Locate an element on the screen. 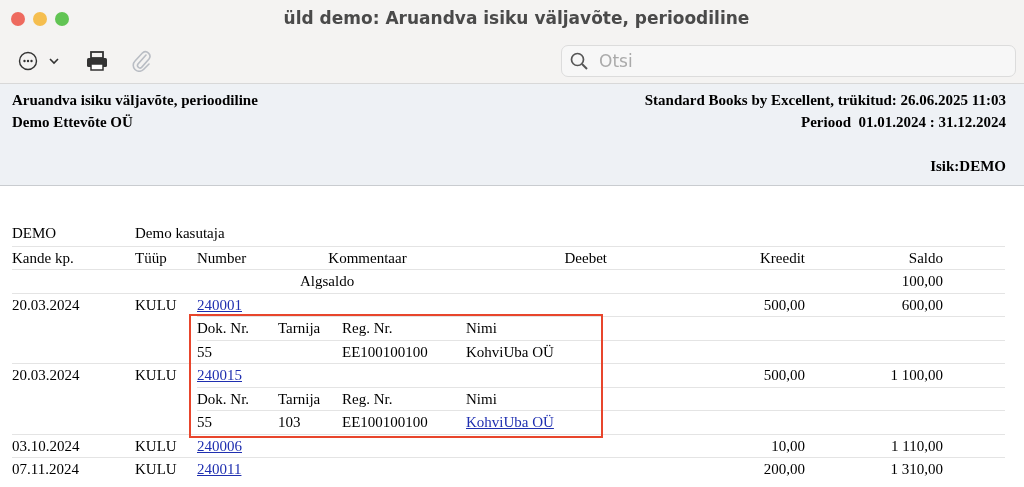 The height and width of the screenshot is (487, 1024). column-header: Saldo is located at coordinates (925, 257).